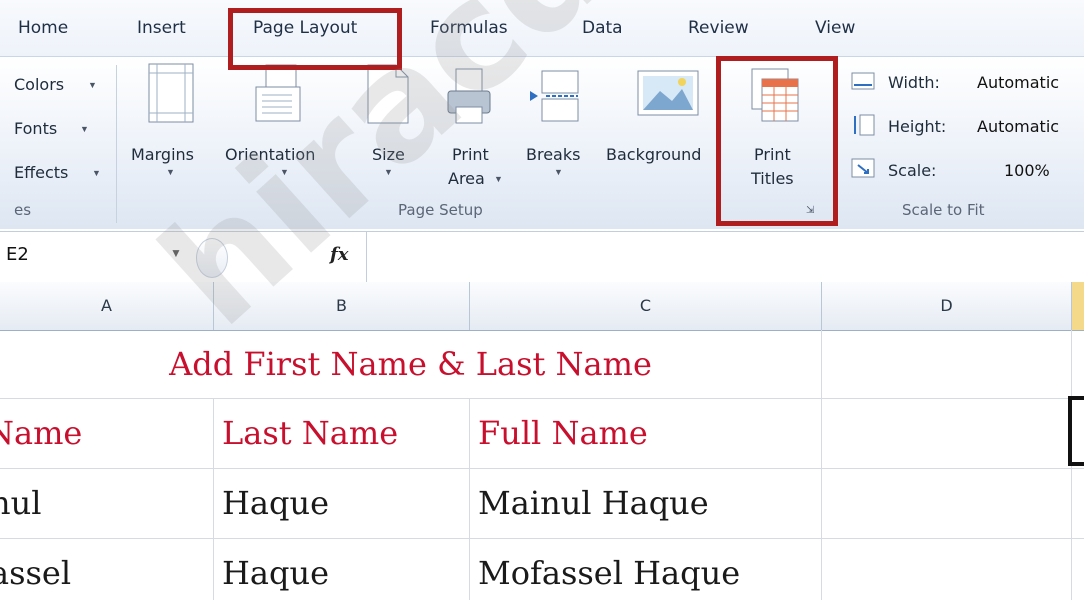 The image size is (1084, 600). What do you see at coordinates (212, 258) in the screenshot?
I see `splitter-handle` at bounding box center [212, 258].